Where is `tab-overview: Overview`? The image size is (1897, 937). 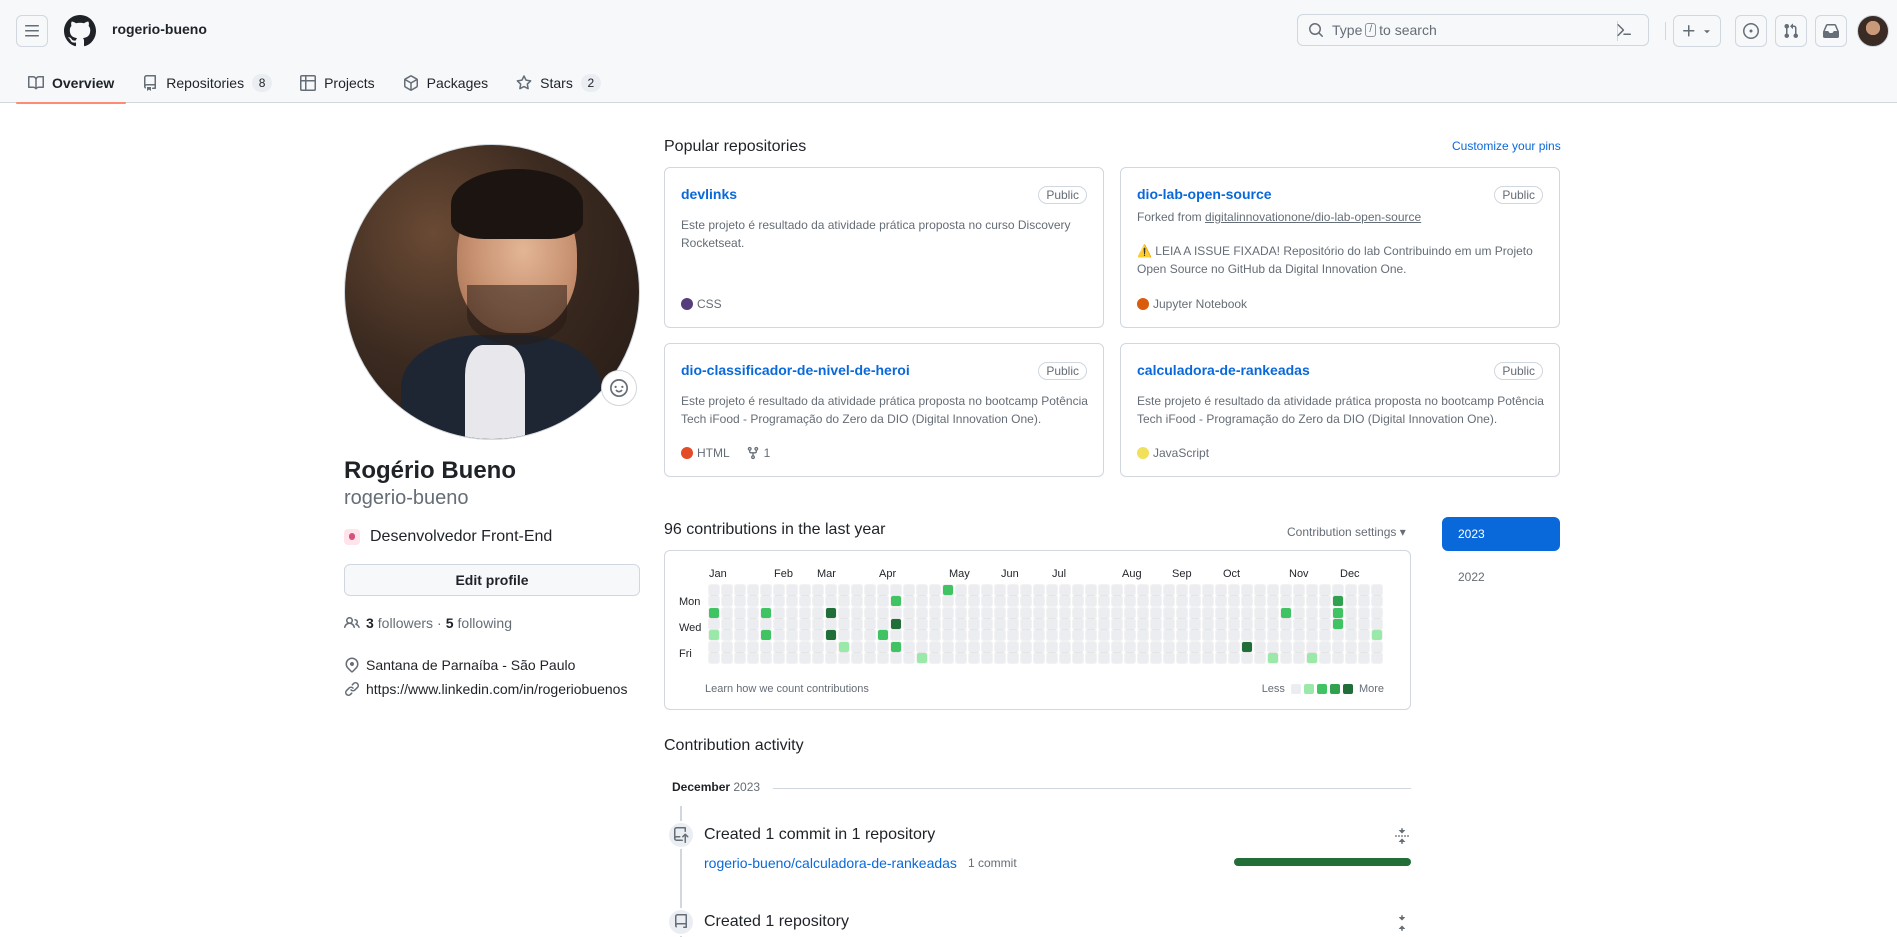 tab-overview: Overview is located at coordinates (71, 83).